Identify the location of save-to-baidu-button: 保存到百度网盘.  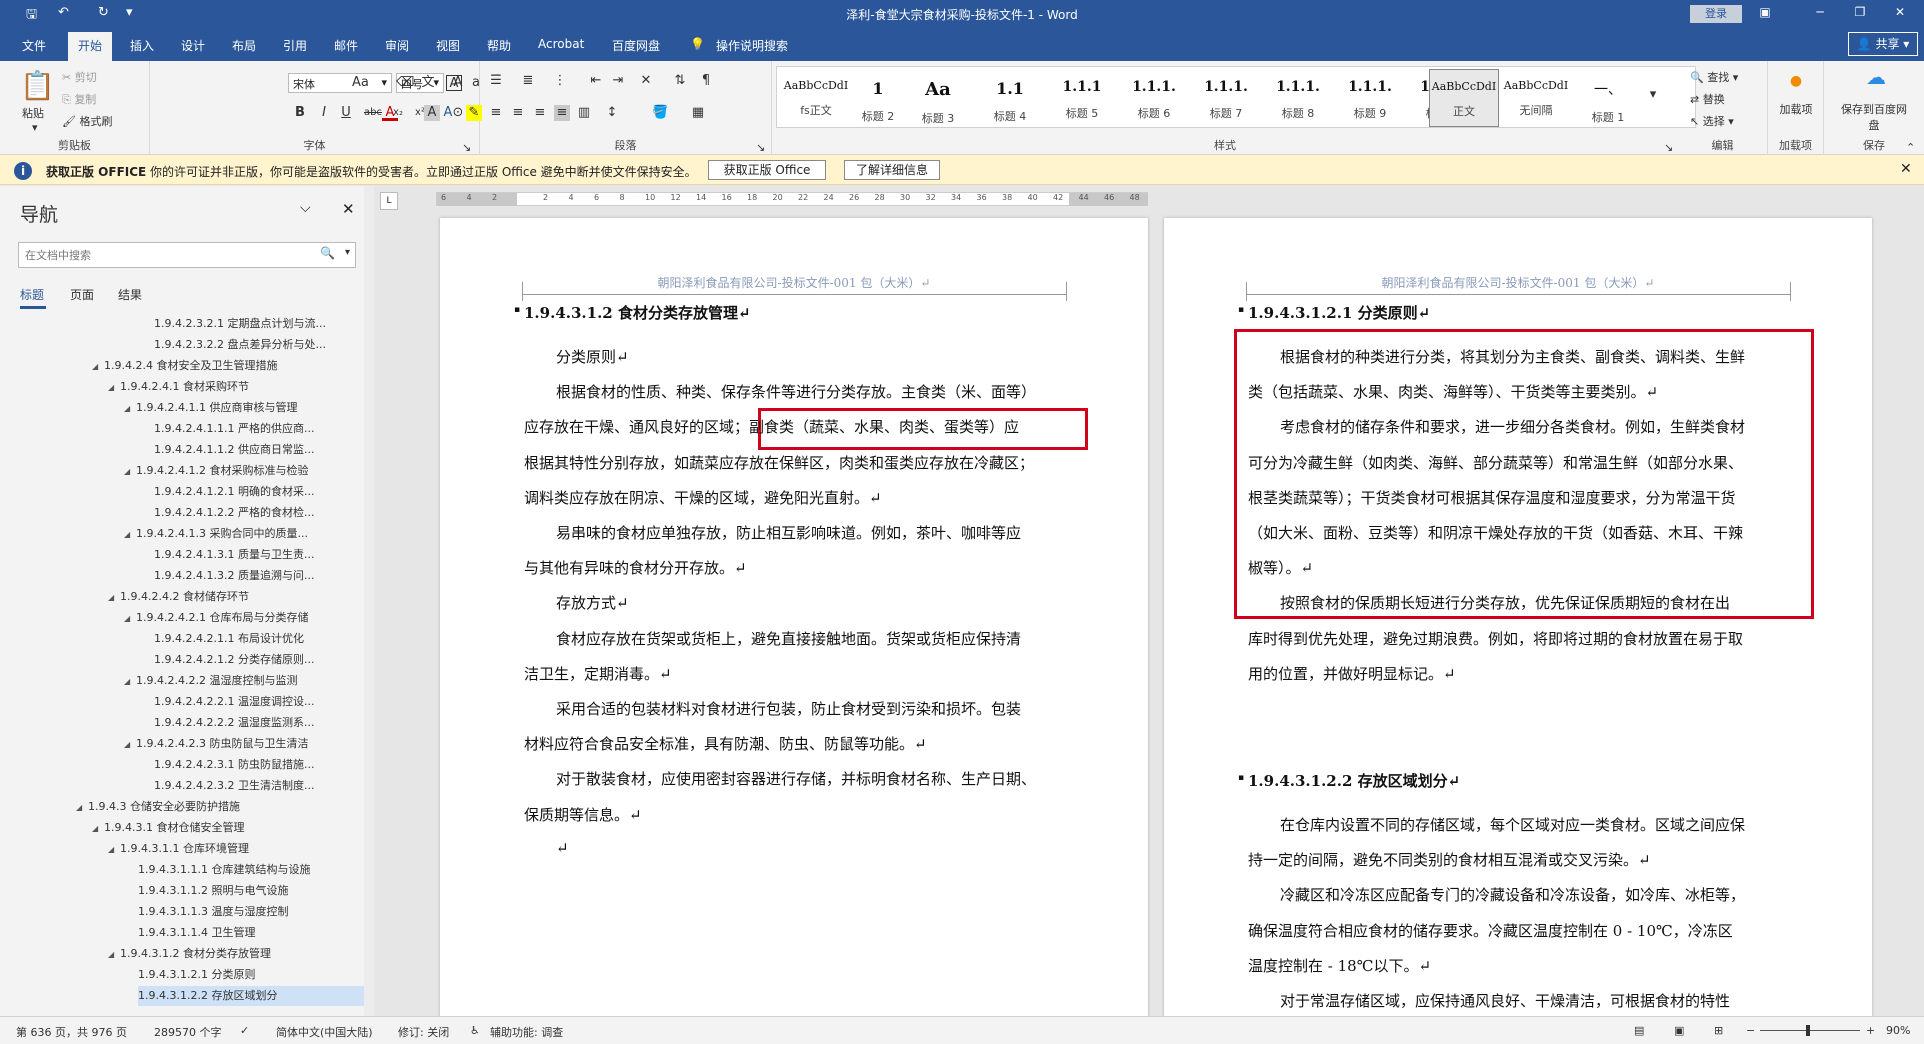
(1874, 117).